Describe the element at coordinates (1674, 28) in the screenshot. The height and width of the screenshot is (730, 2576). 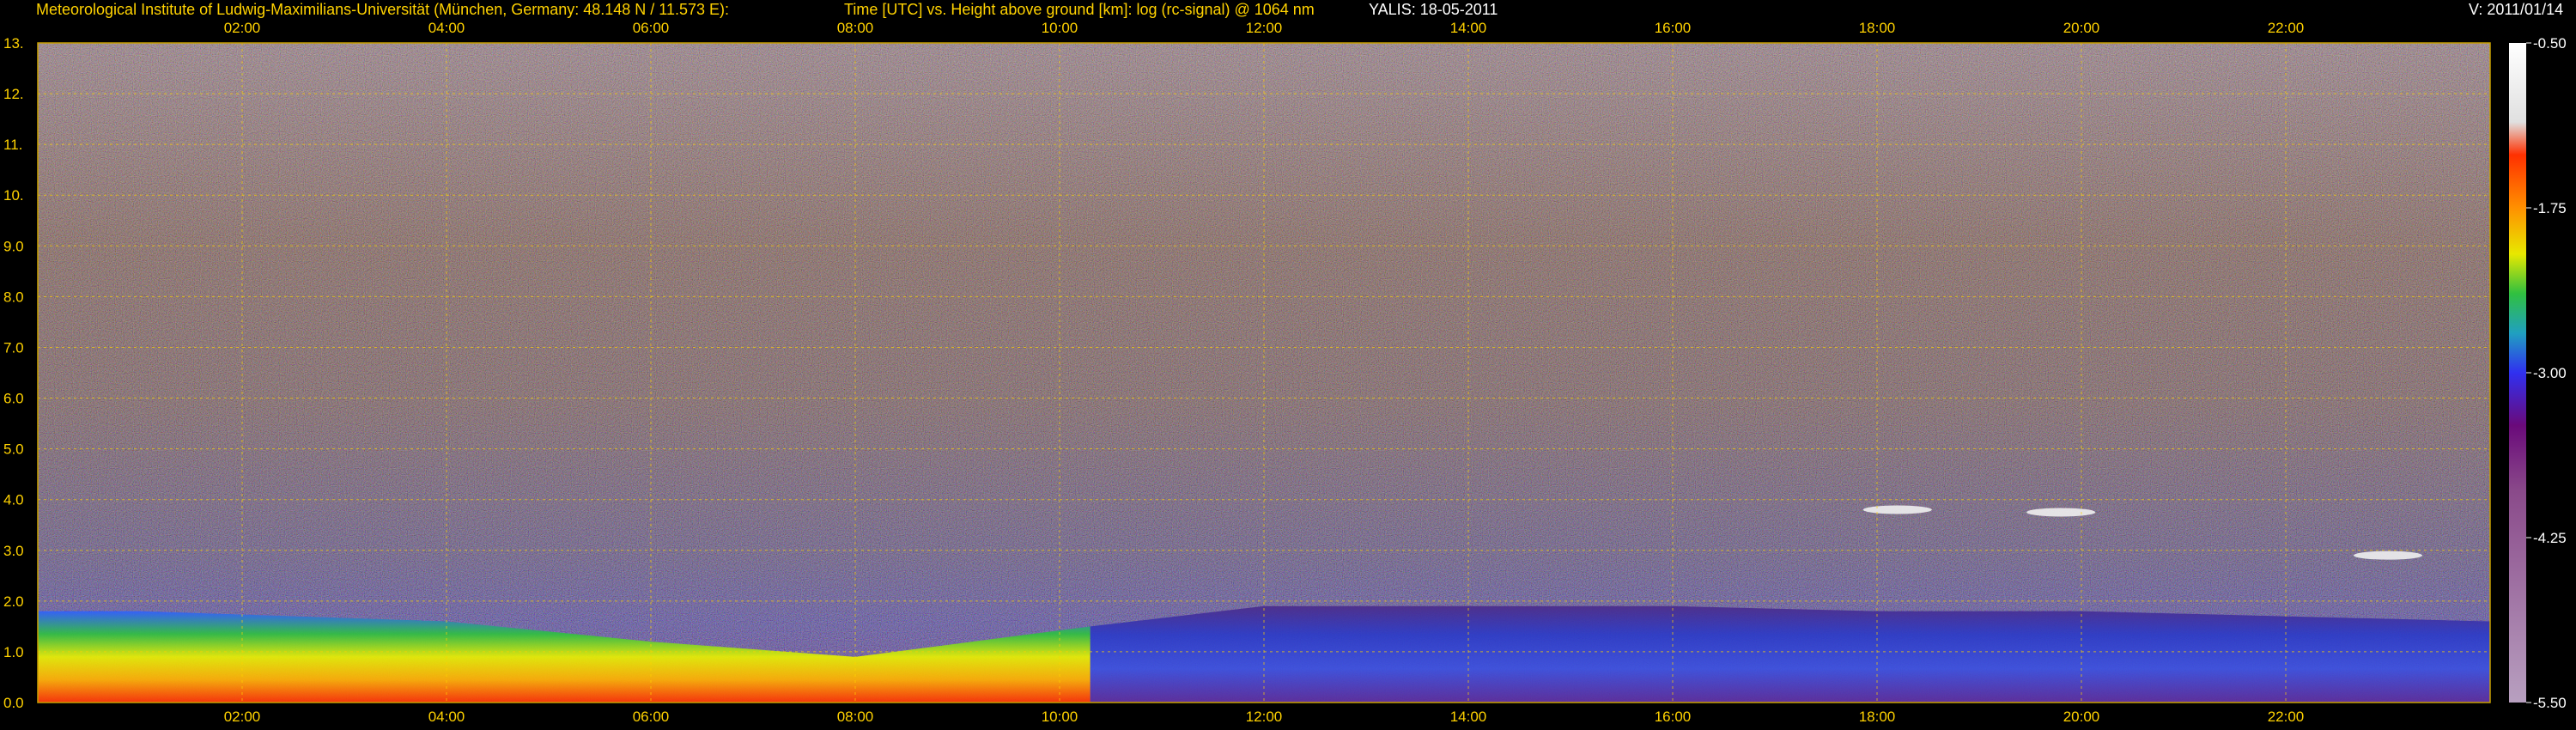
I see `x-tick-top-16:00: 16:00` at that location.